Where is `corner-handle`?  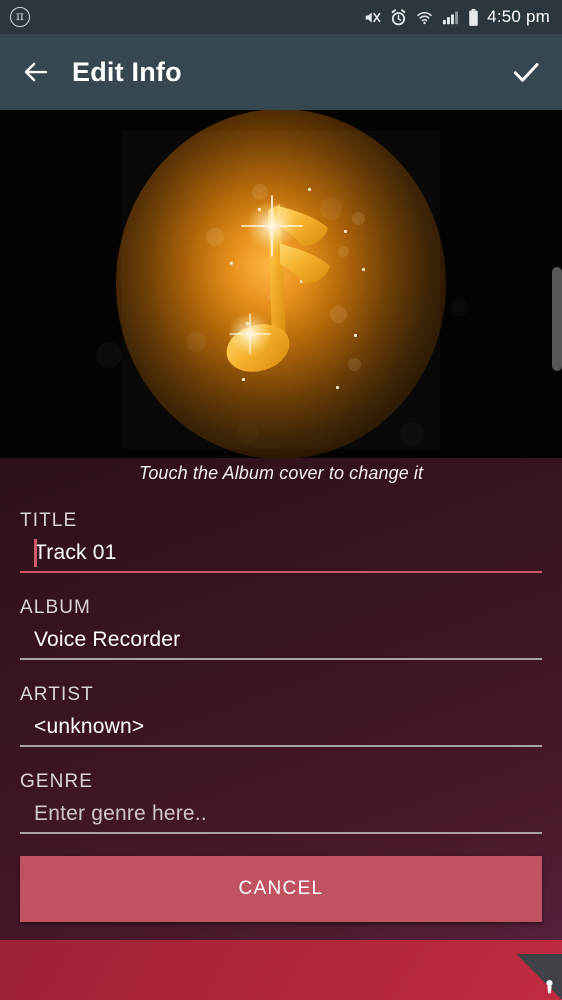
corner-handle is located at coordinates (539, 977).